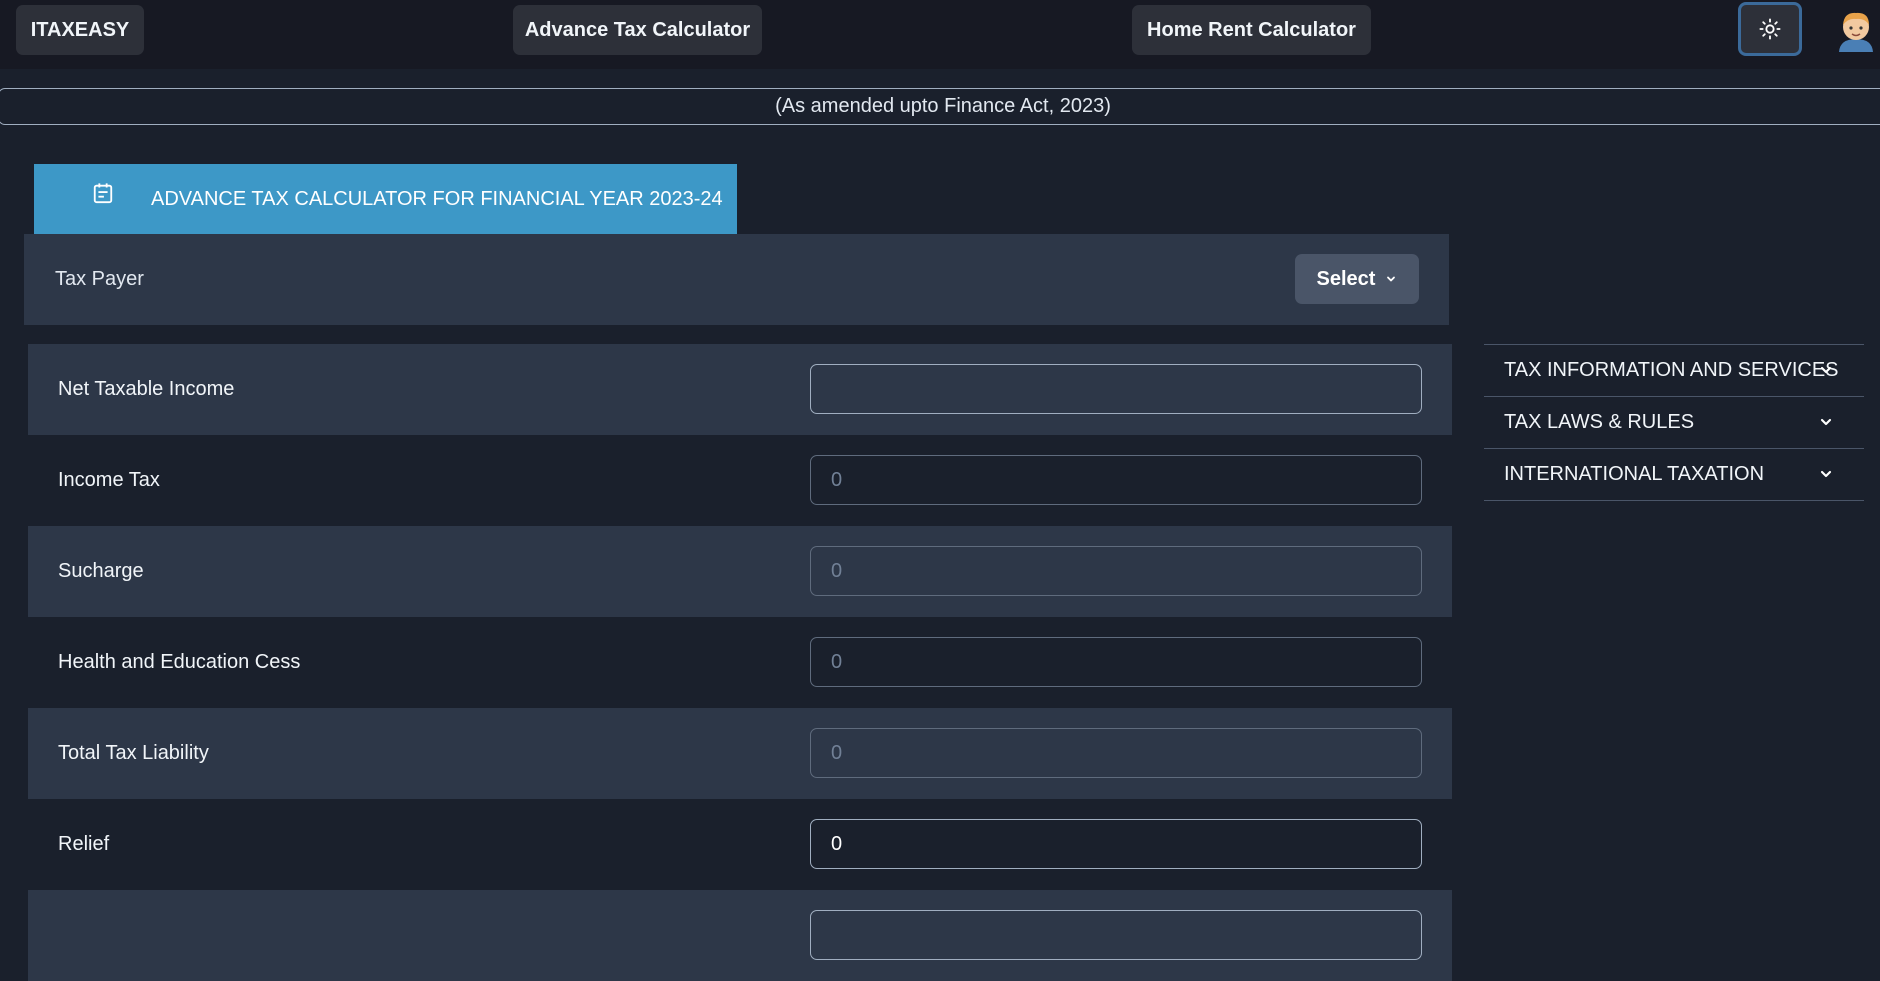 The image size is (1880, 981). What do you see at coordinates (1116, 389) in the screenshot?
I see `net-taxable-income-input` at bounding box center [1116, 389].